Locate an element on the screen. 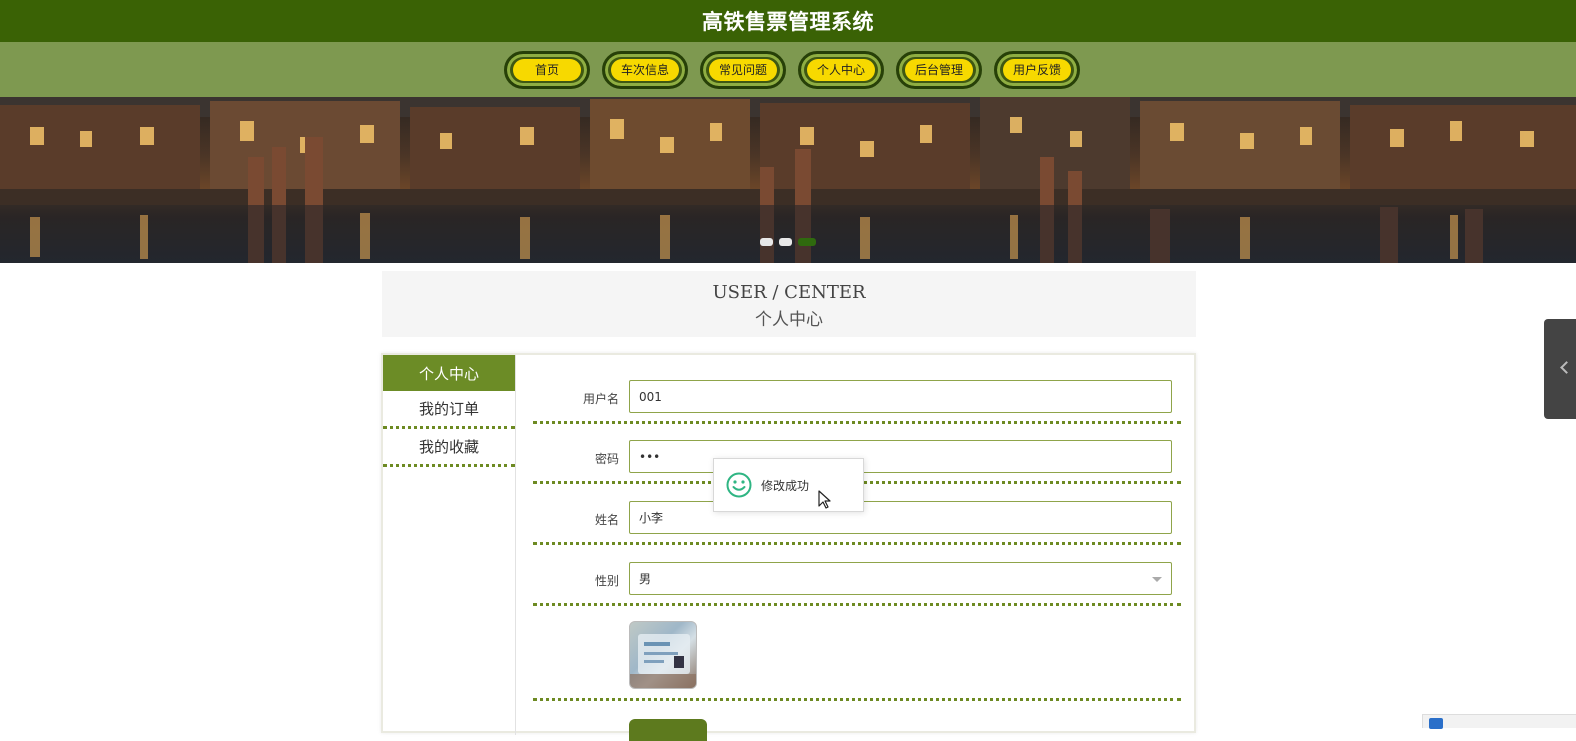  nav-item-user-center: 个人中心 is located at coordinates (841, 69).